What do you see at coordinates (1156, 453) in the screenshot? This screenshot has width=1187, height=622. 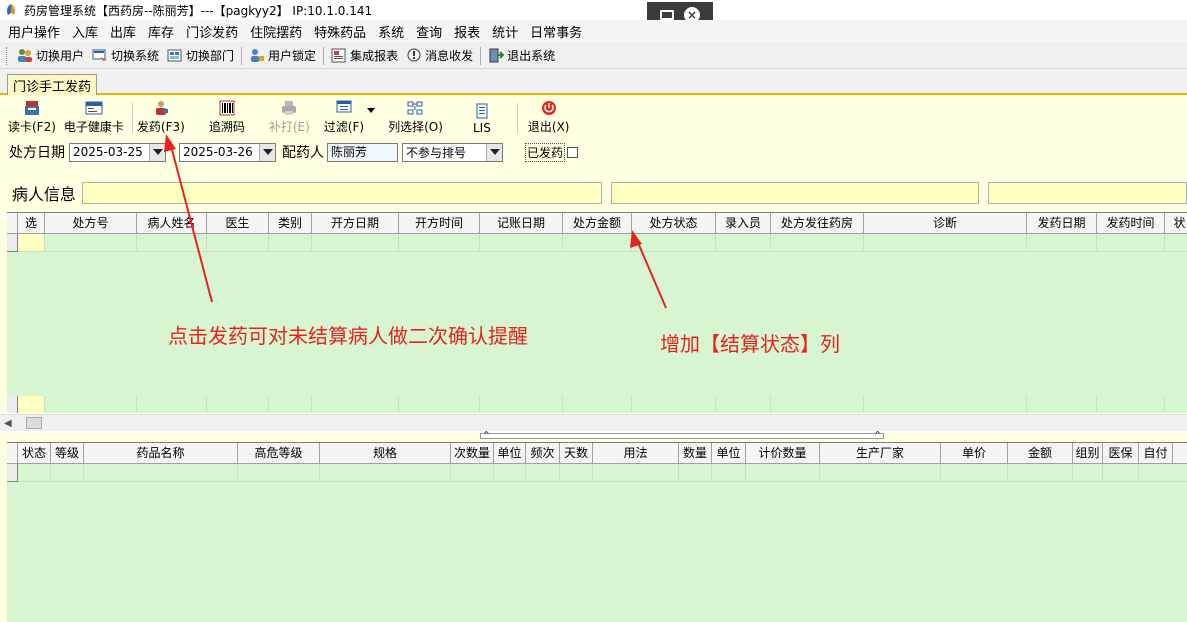 I see `col-self-pay: 自付` at bounding box center [1156, 453].